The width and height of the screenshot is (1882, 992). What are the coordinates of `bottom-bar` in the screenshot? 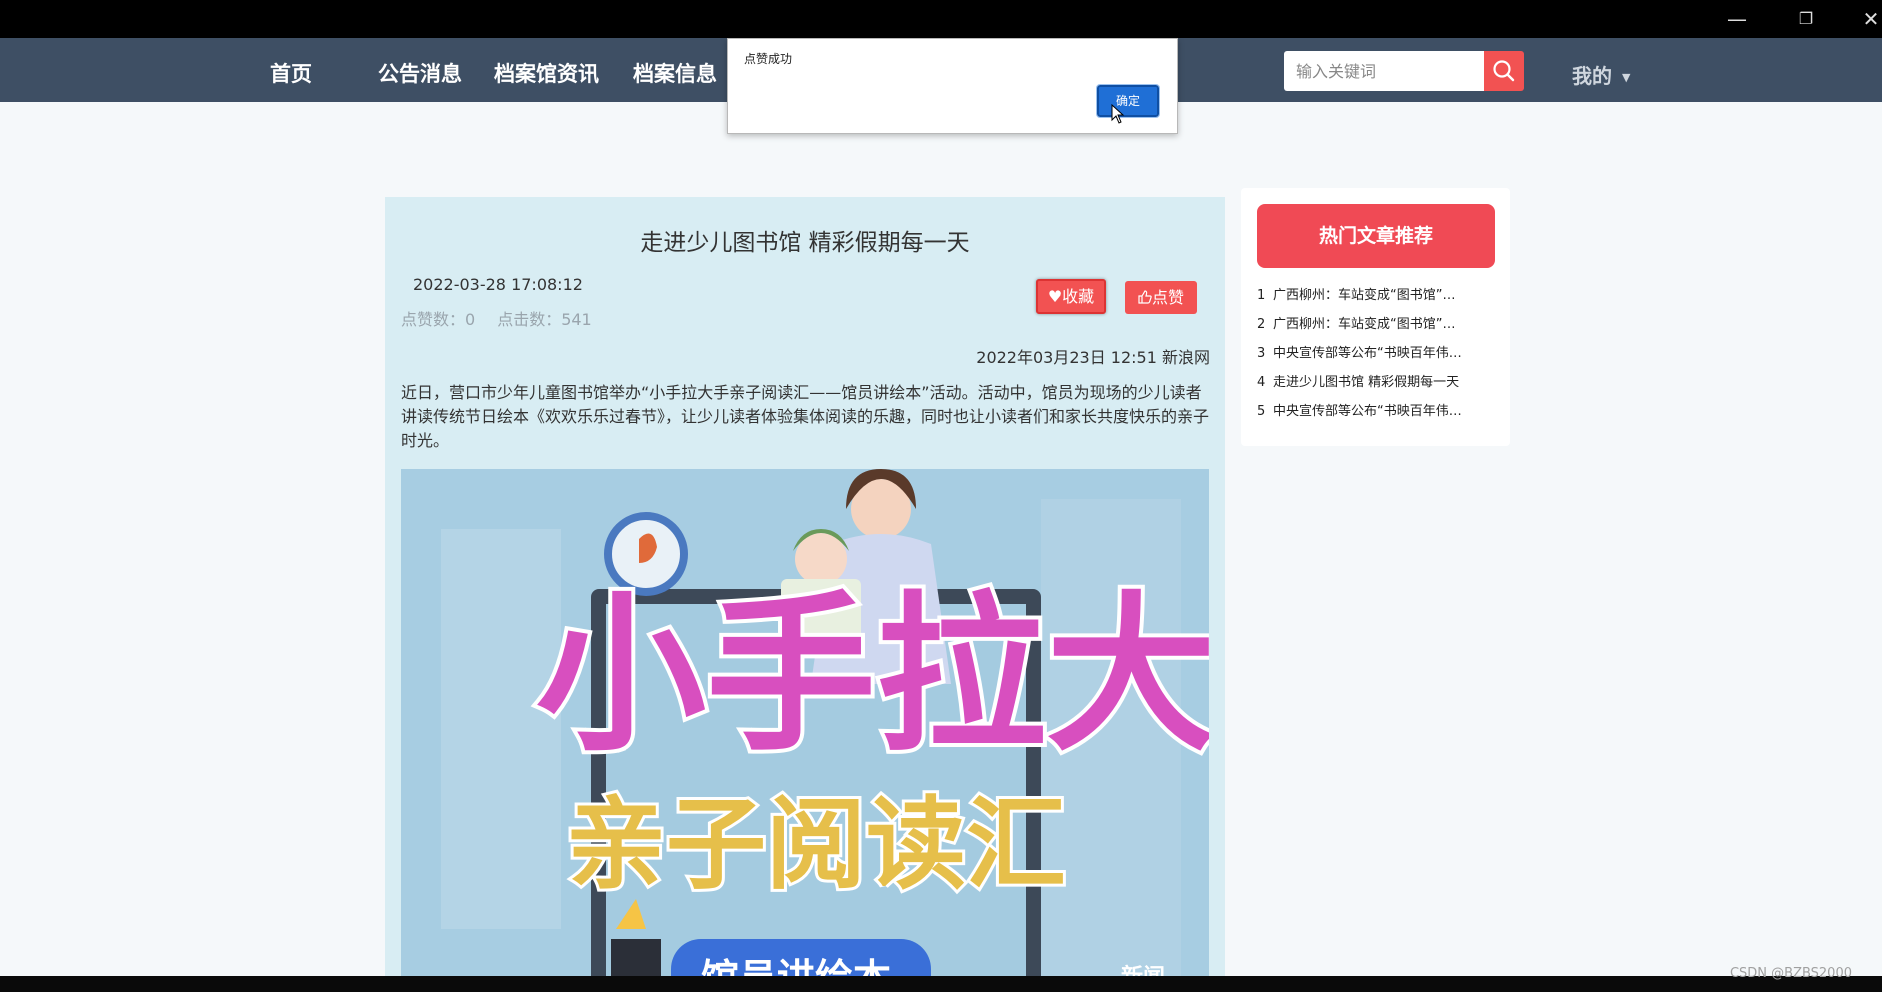 It's located at (941, 984).